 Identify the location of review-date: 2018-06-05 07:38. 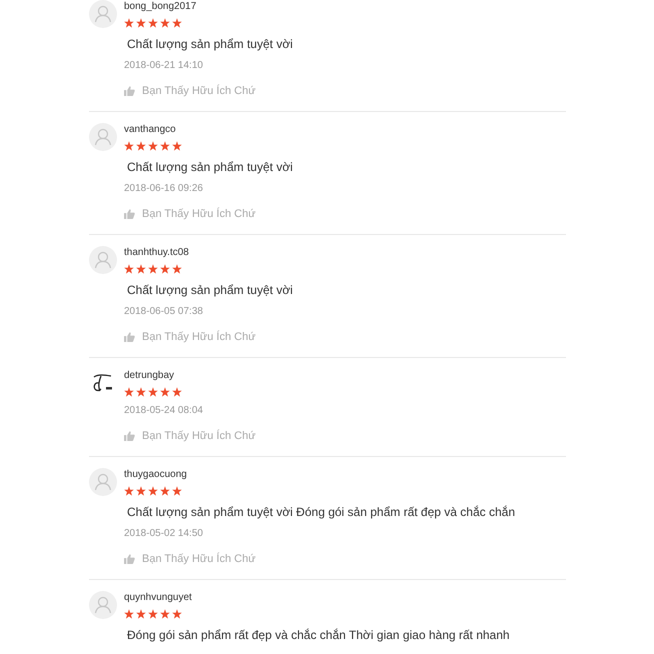
(164, 312).